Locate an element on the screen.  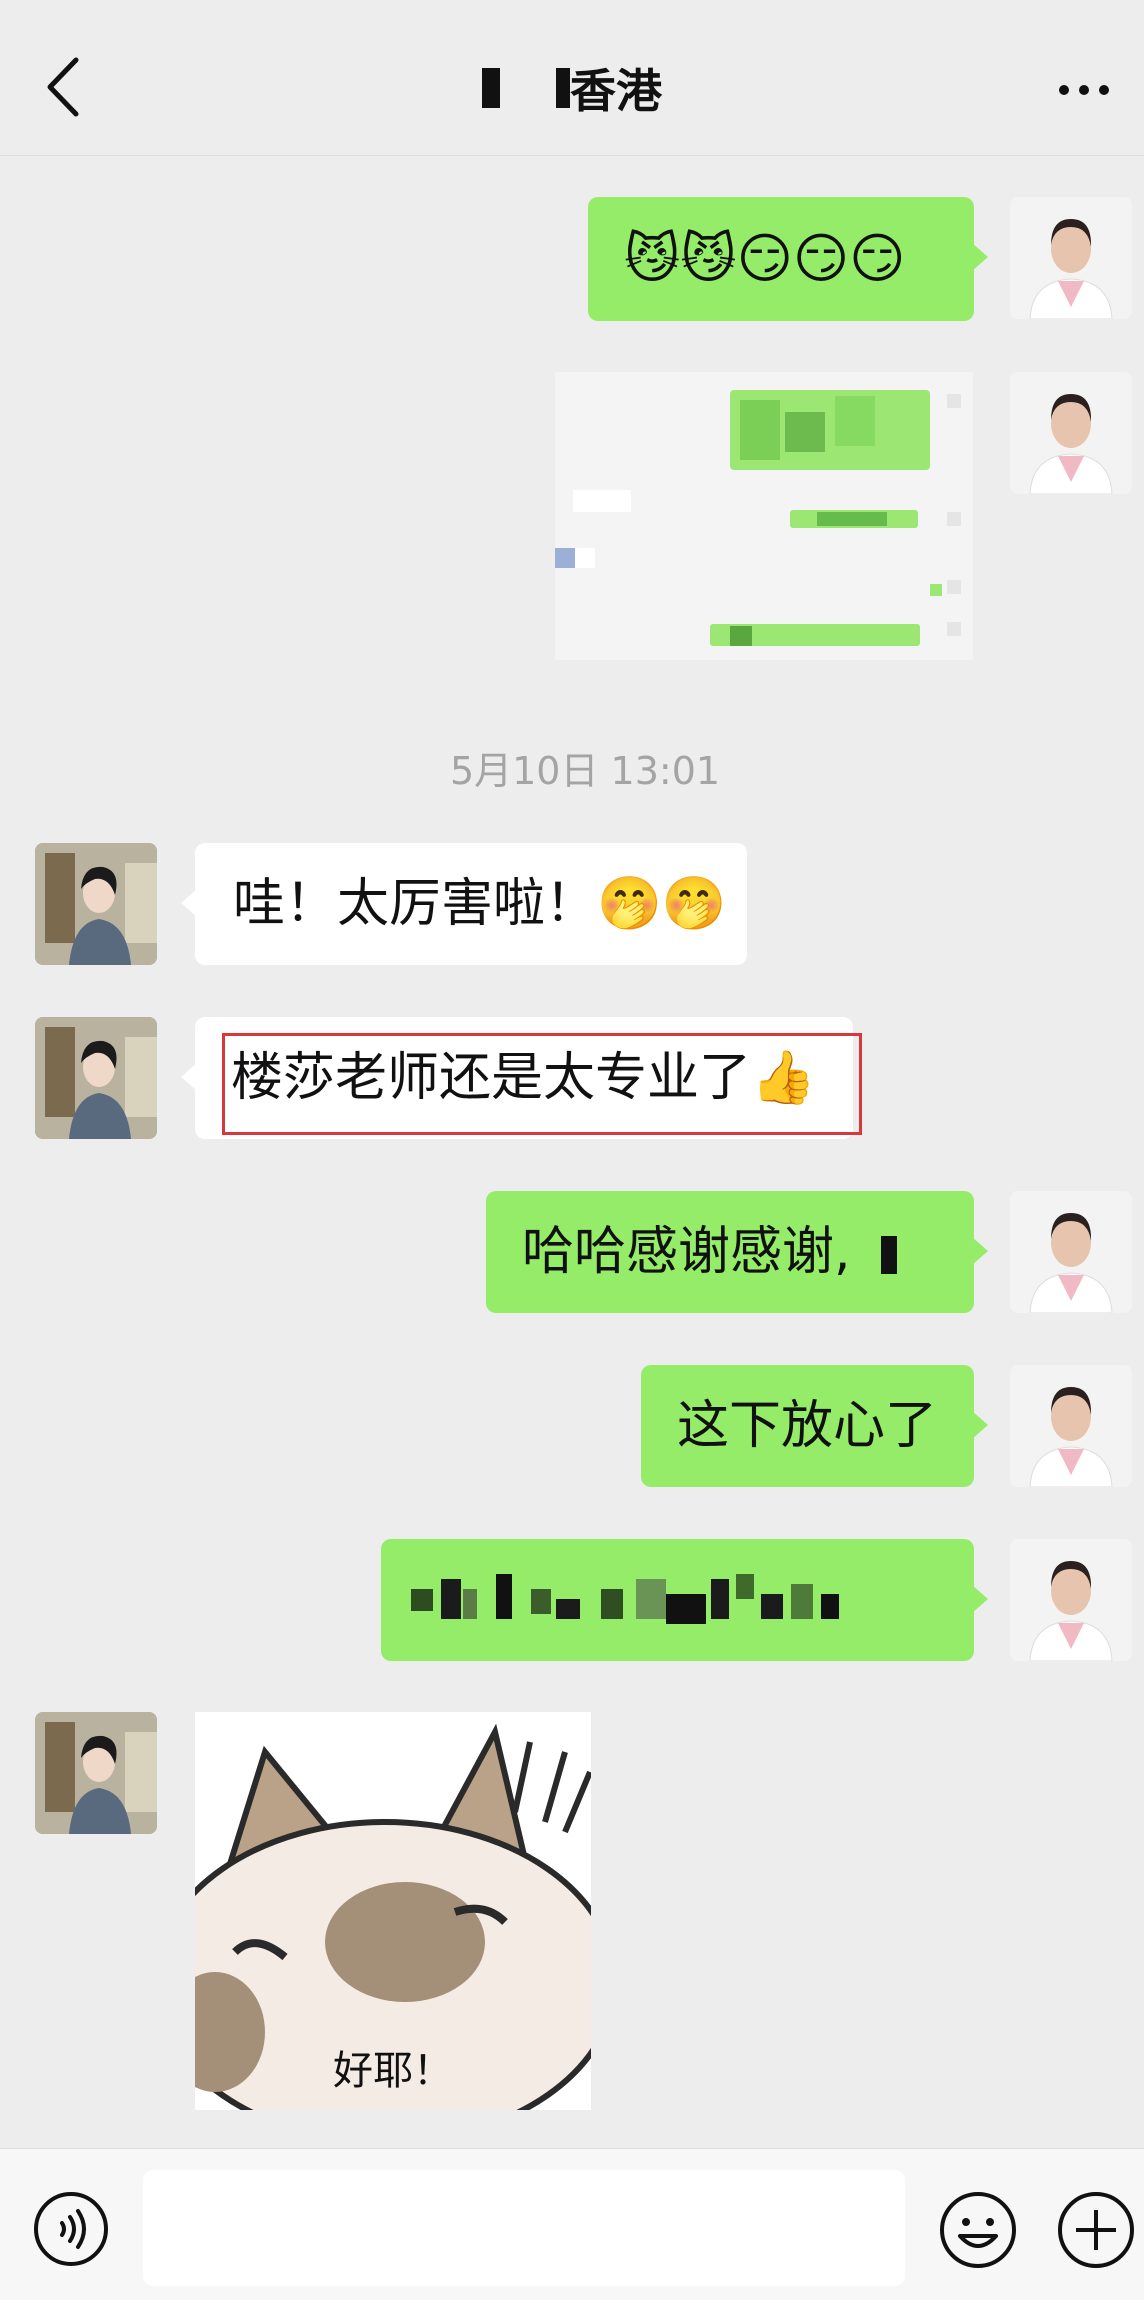
voice-icon is located at coordinates (71, 2229).